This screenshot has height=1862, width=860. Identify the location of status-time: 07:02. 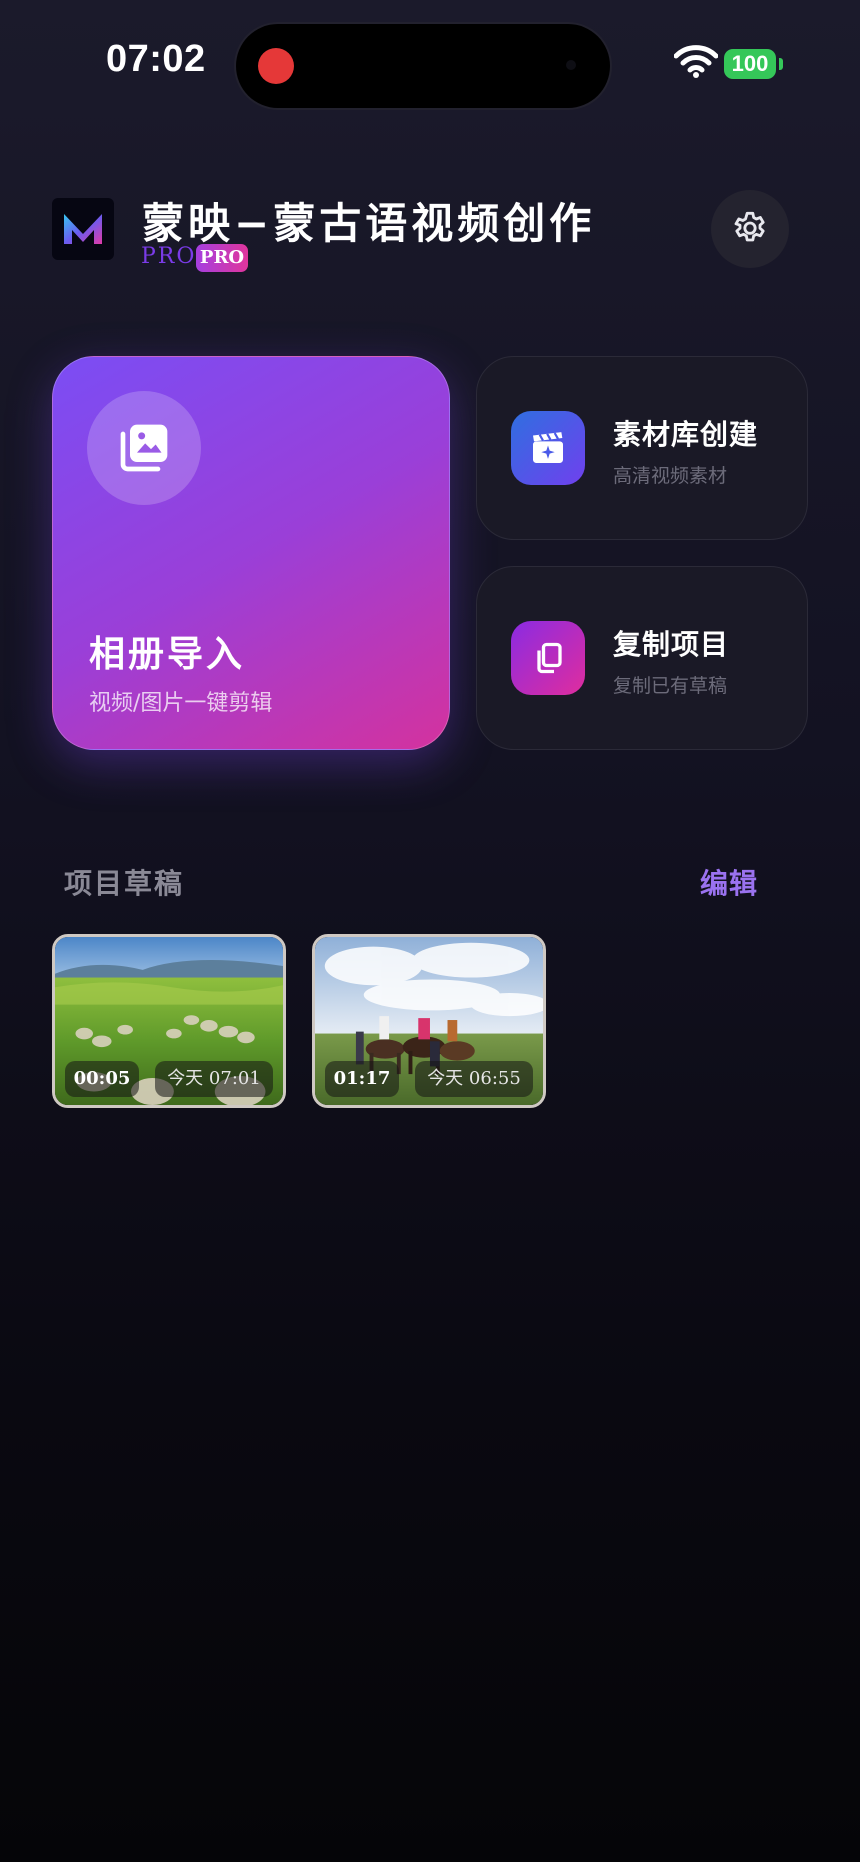
(156, 59).